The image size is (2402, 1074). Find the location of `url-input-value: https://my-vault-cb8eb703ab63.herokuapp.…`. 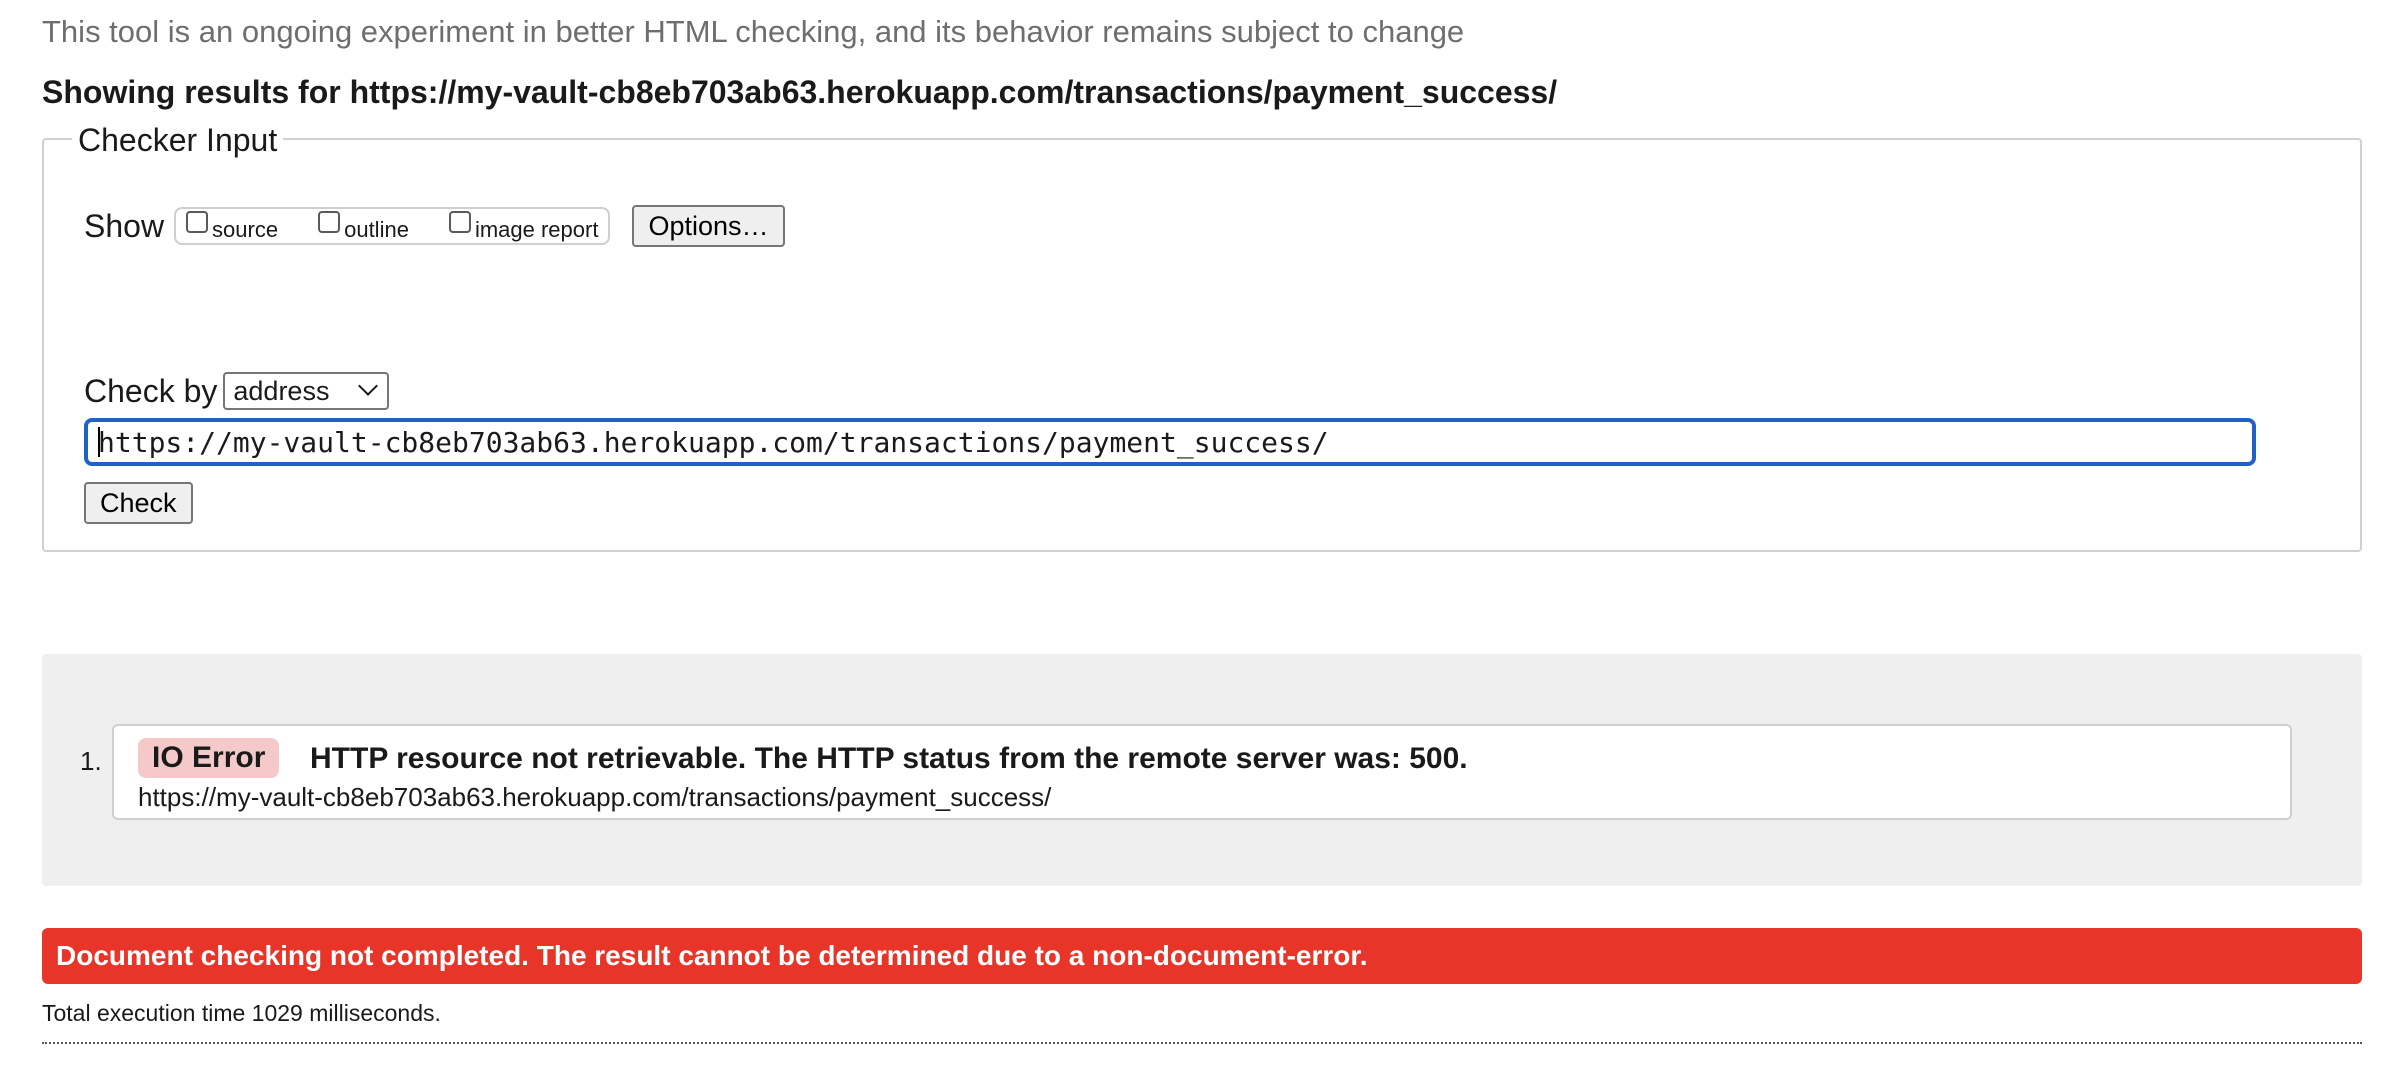

url-input-value: https://my-vault-cb8eb703ab63.herokuapp.… is located at coordinates (713, 442).